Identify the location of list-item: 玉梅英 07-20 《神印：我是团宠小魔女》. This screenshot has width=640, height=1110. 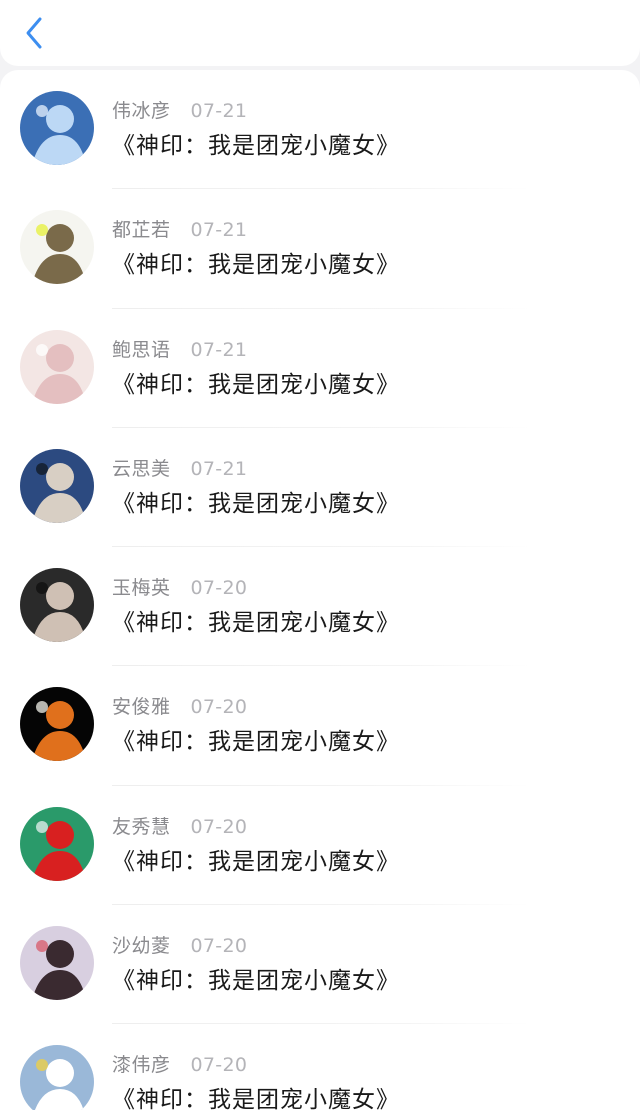
(320, 607).